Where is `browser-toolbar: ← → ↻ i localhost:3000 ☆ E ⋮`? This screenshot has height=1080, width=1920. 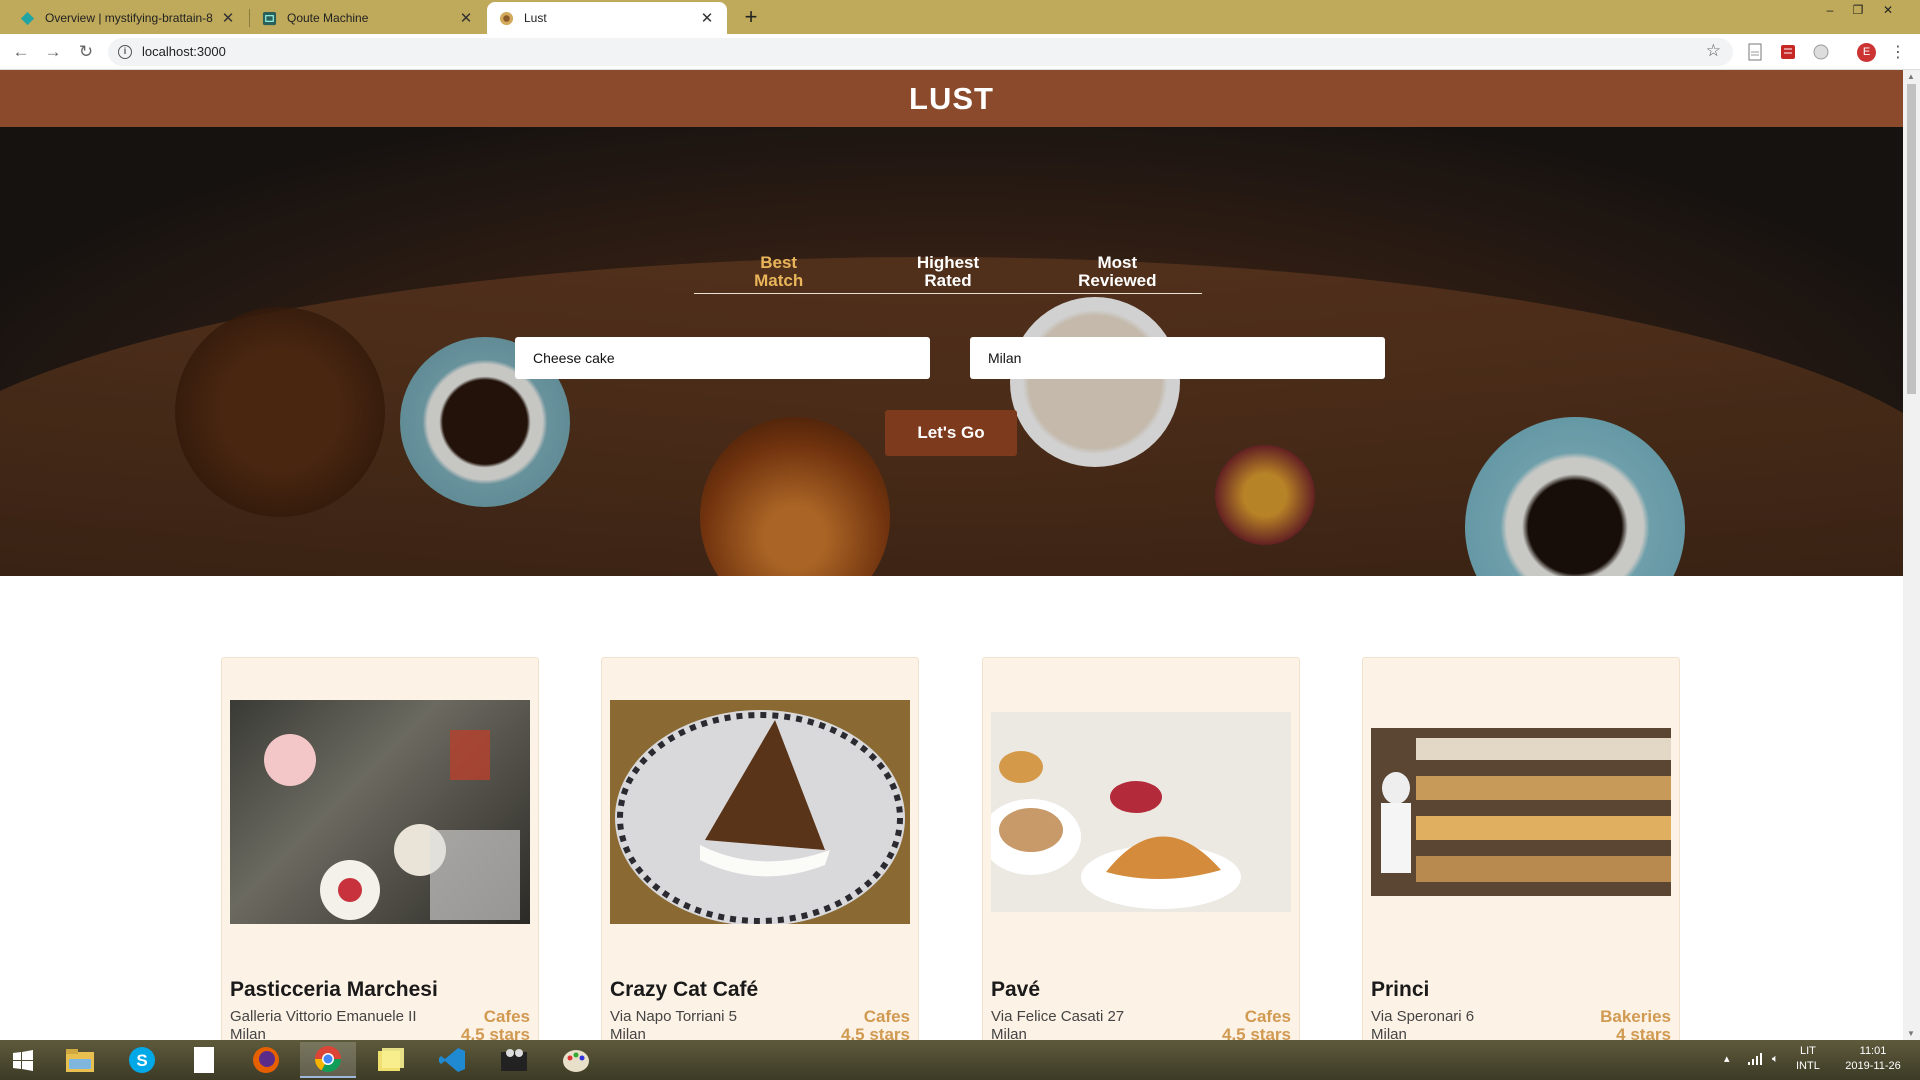
browser-toolbar: ← → ↻ i localhost:3000 ☆ E ⋮ is located at coordinates (960, 52).